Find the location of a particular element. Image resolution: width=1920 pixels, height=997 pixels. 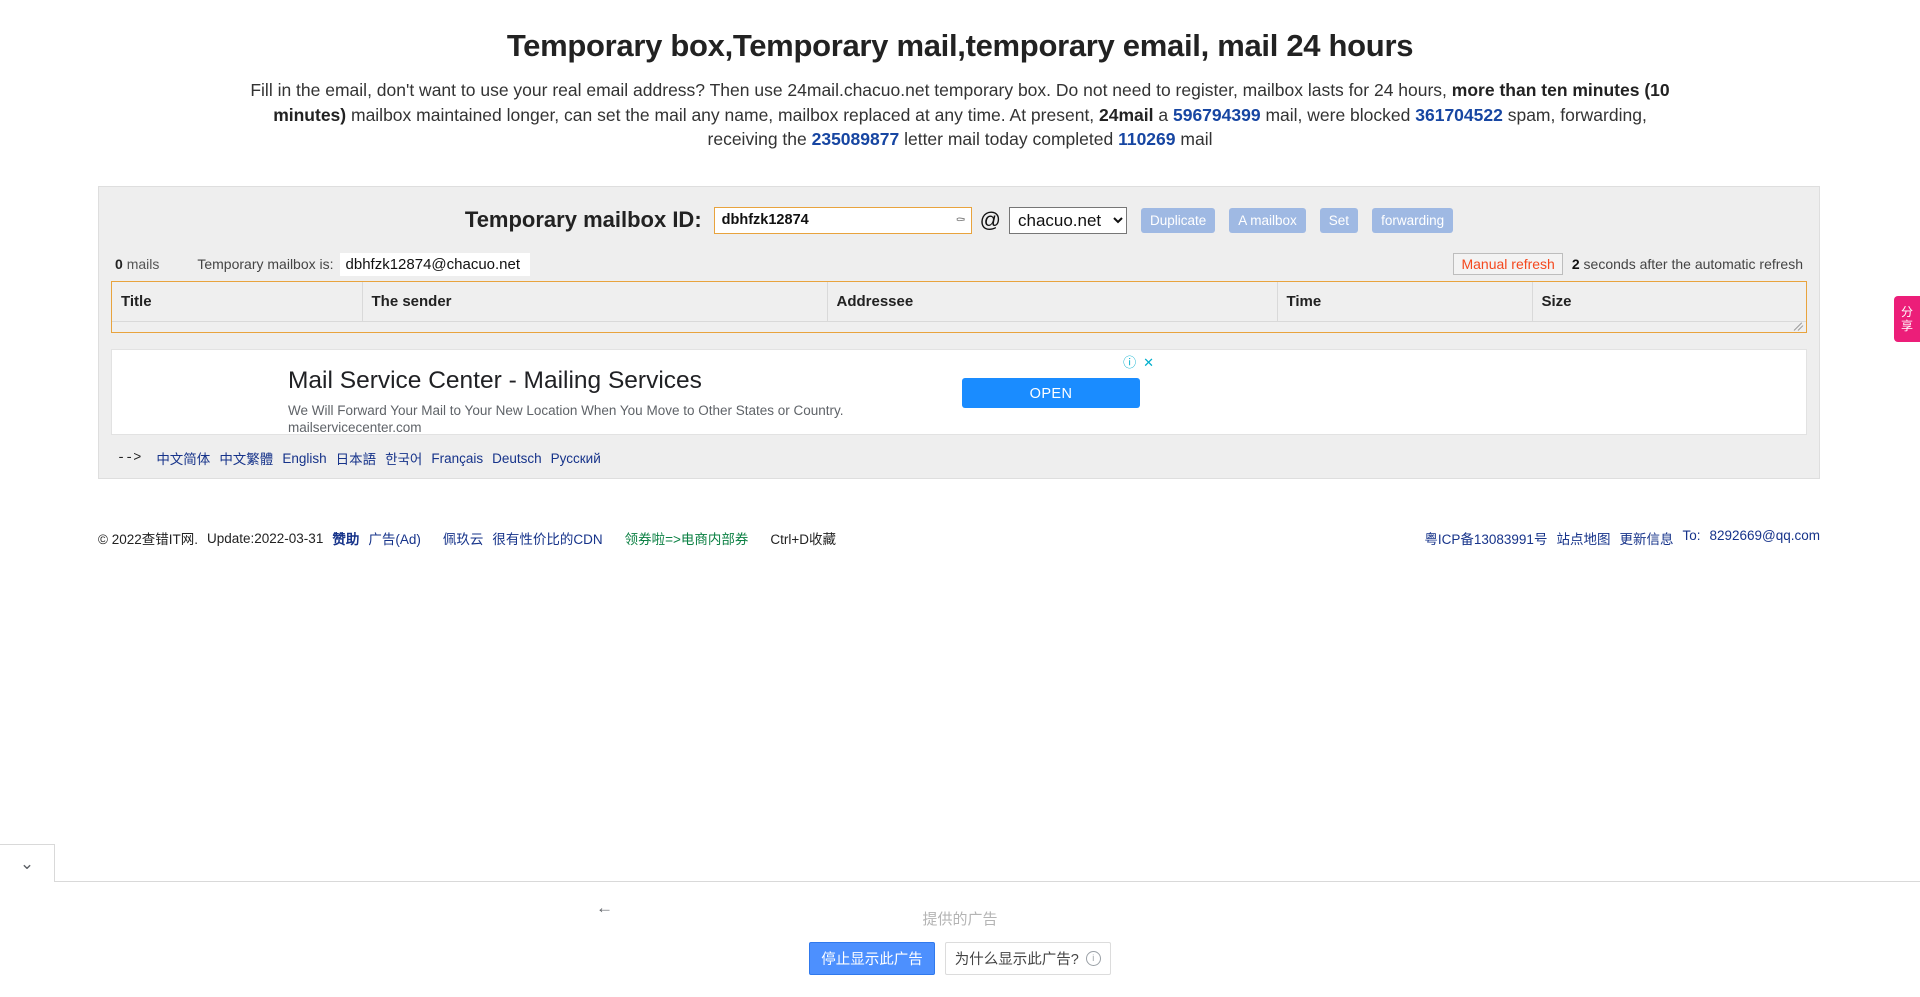

why-this-ad-button: 为什么显示此广告? i is located at coordinates (1027, 958).